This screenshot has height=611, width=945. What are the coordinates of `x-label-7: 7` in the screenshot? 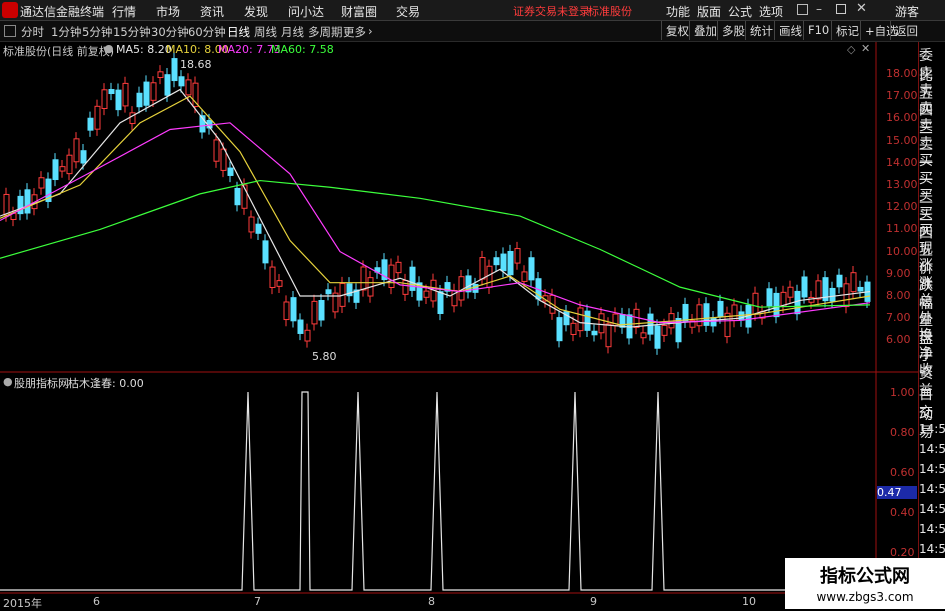 It's located at (257, 601).